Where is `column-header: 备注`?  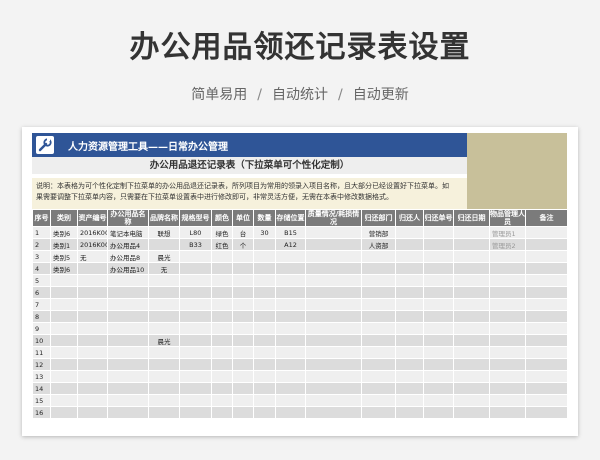 column-header: 备注 is located at coordinates (546, 218).